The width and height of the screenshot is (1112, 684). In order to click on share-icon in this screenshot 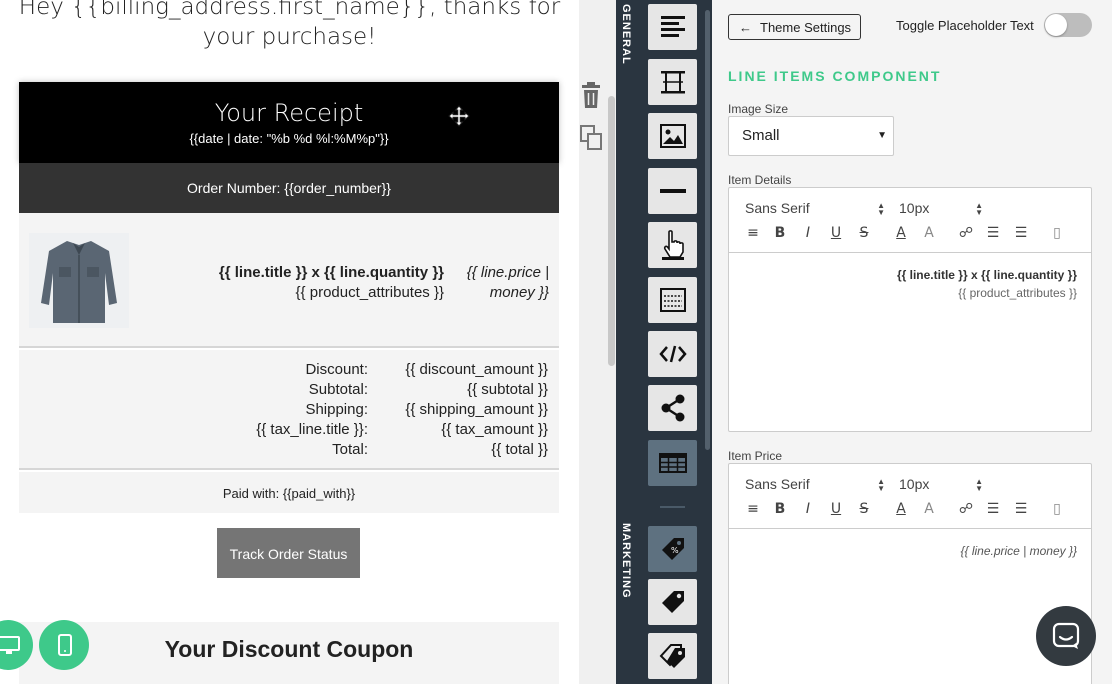, I will do `click(672, 408)`.